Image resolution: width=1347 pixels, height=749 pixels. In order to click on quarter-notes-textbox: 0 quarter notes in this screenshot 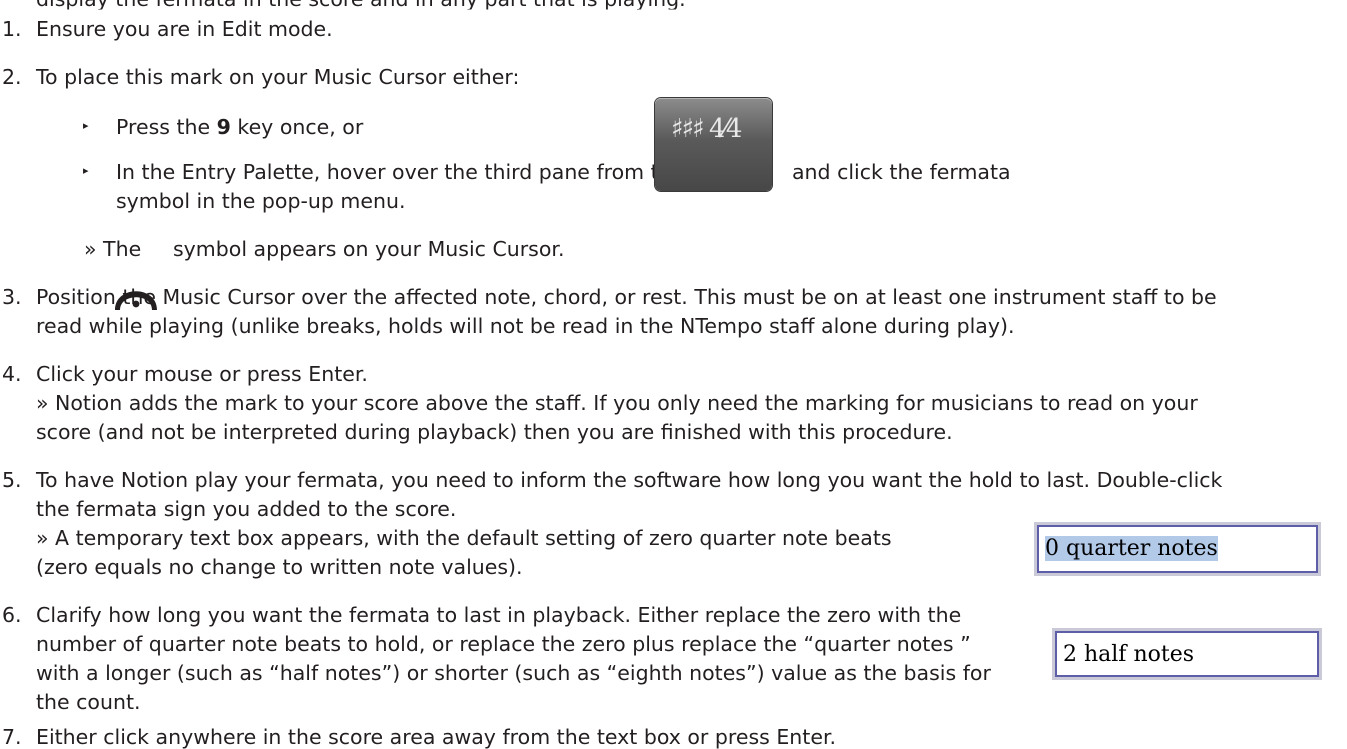, I will do `click(1177, 549)`.